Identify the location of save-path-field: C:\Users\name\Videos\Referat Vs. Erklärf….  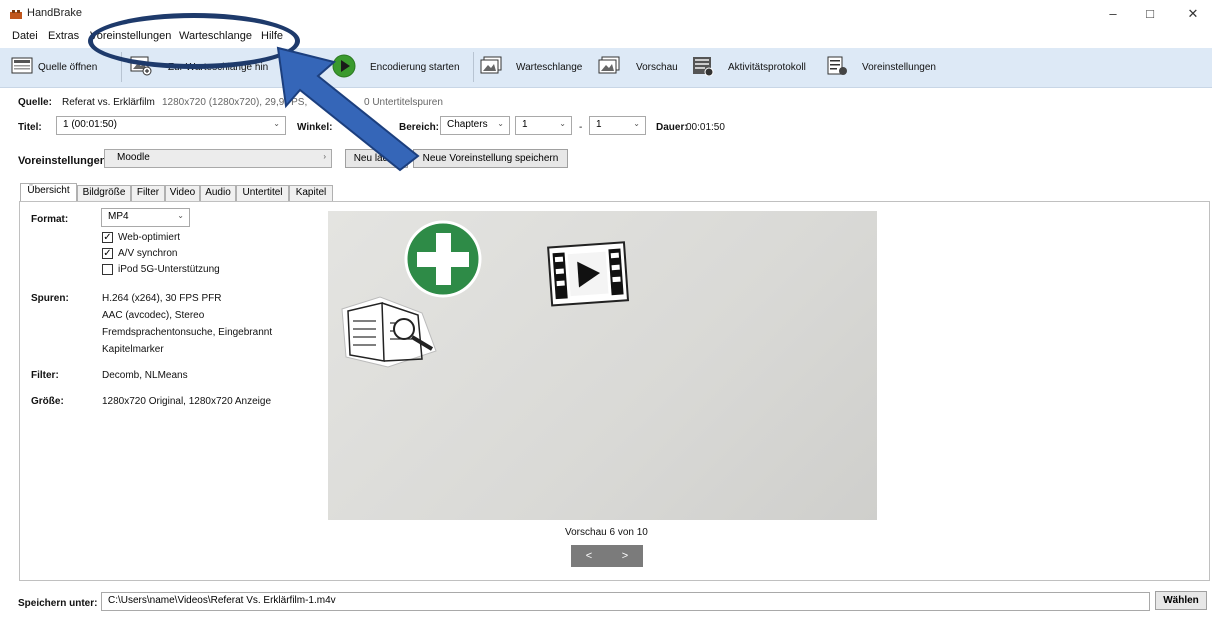
(625, 601).